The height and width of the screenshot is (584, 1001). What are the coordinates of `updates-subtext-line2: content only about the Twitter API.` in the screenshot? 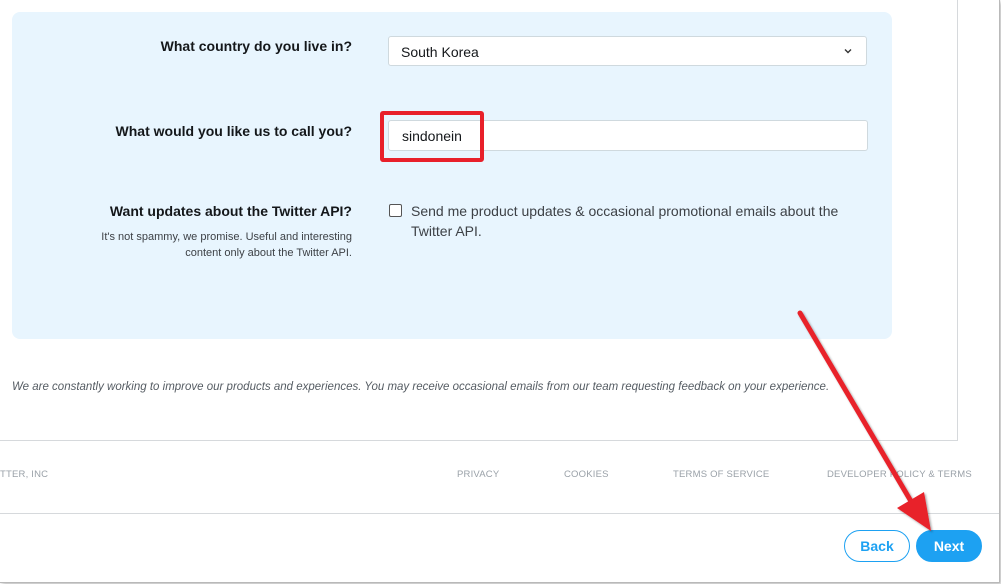 It's located at (268, 253).